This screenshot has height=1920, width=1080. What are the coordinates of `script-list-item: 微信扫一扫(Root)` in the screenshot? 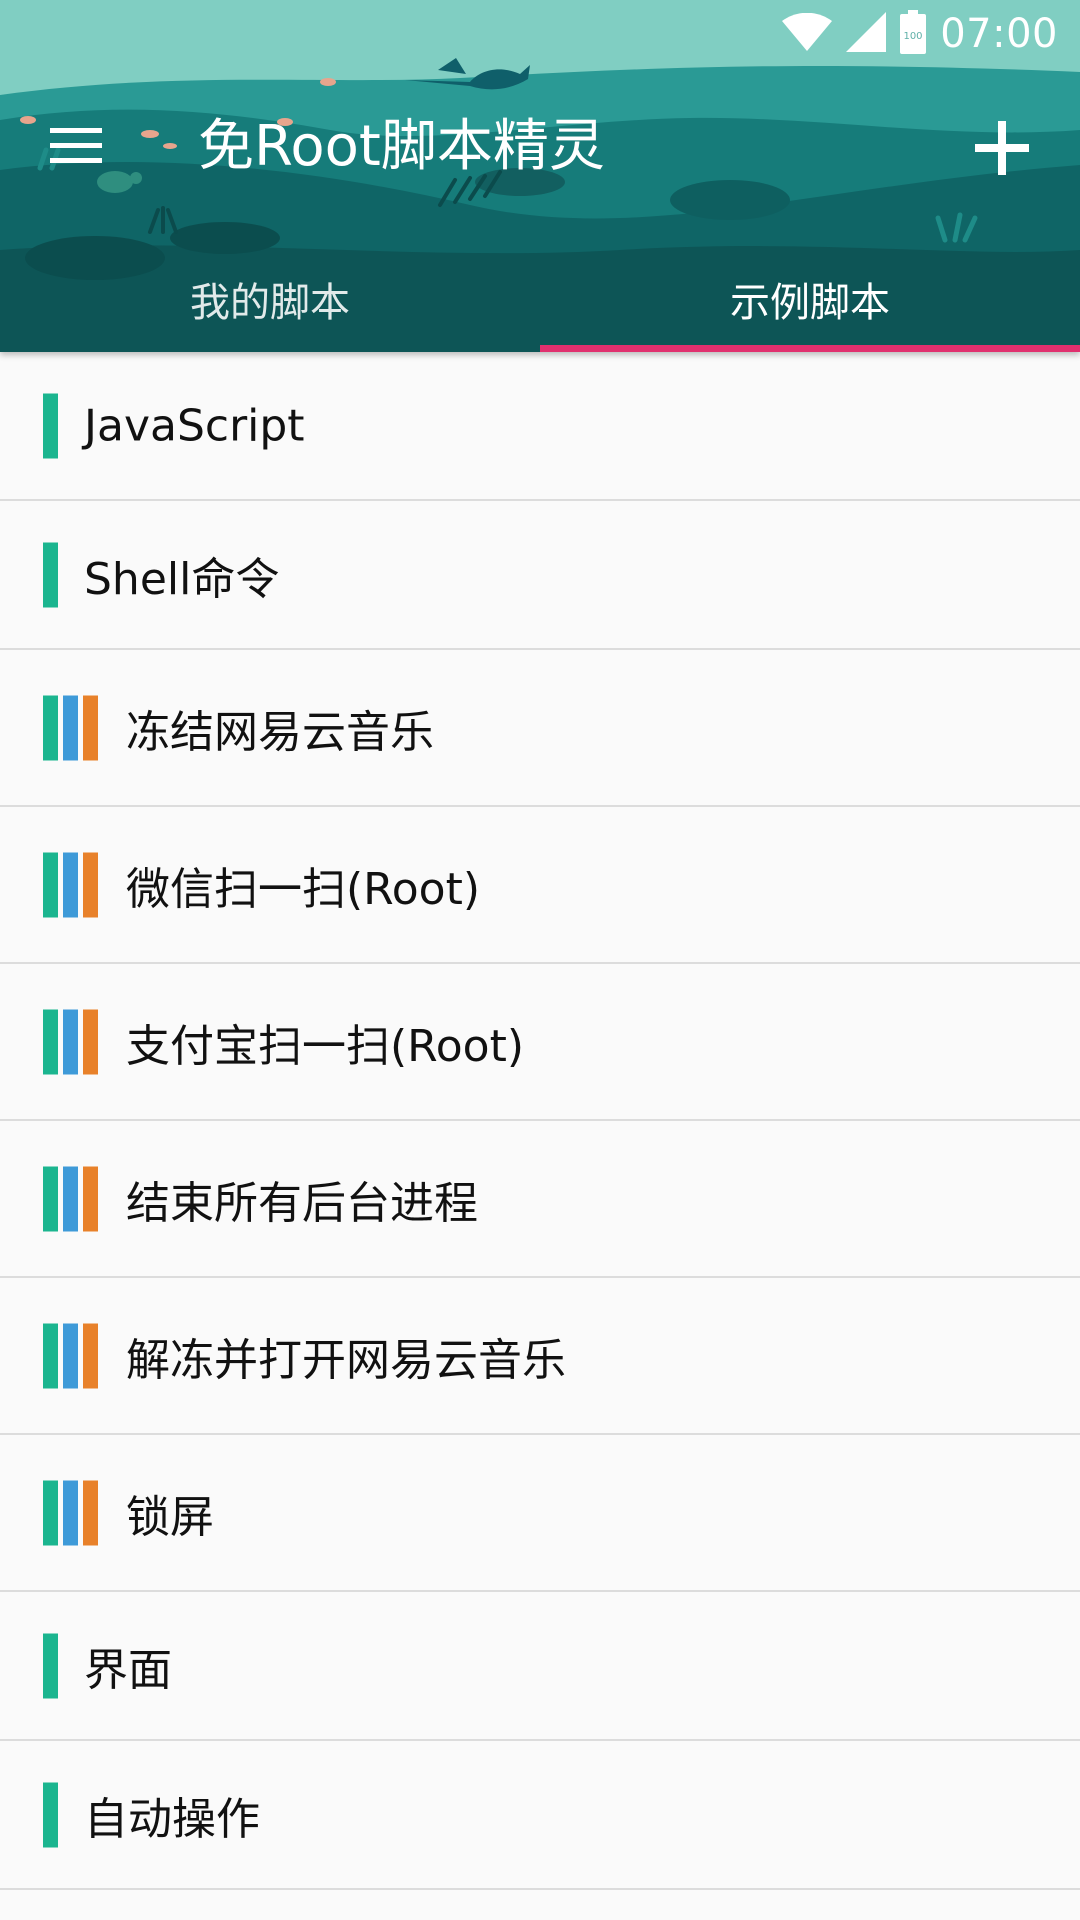 It's located at (540, 885).